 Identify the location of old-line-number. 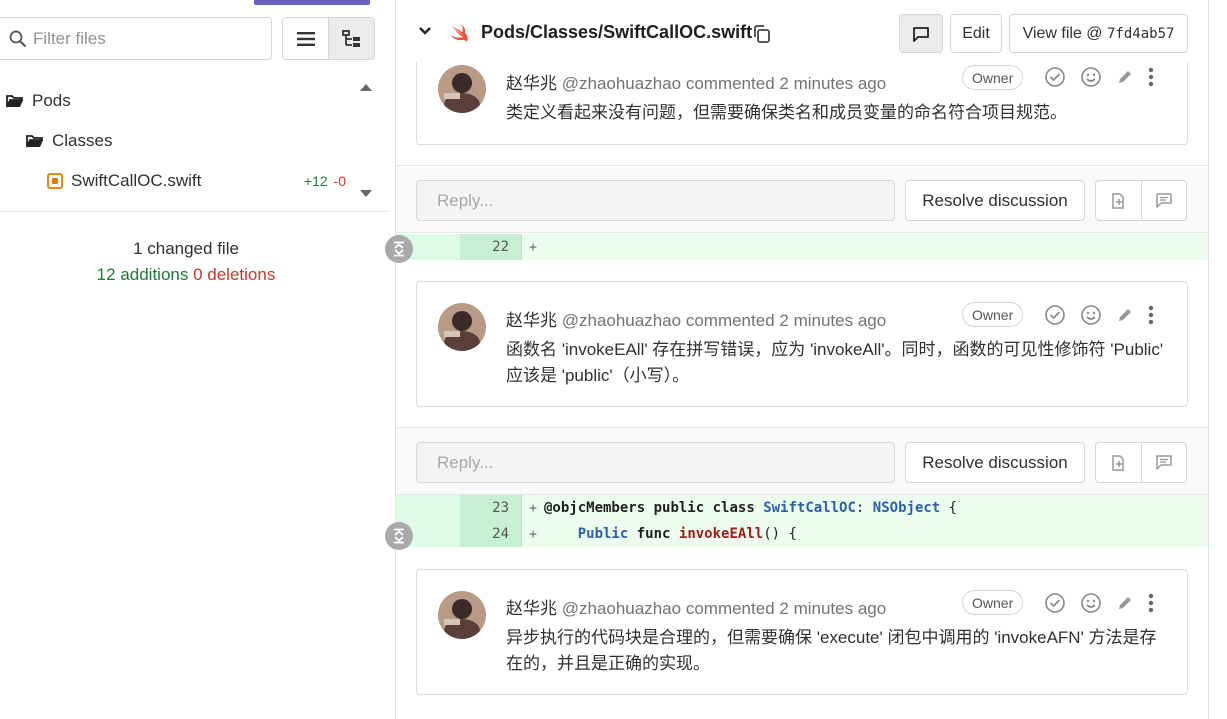
(428, 508).